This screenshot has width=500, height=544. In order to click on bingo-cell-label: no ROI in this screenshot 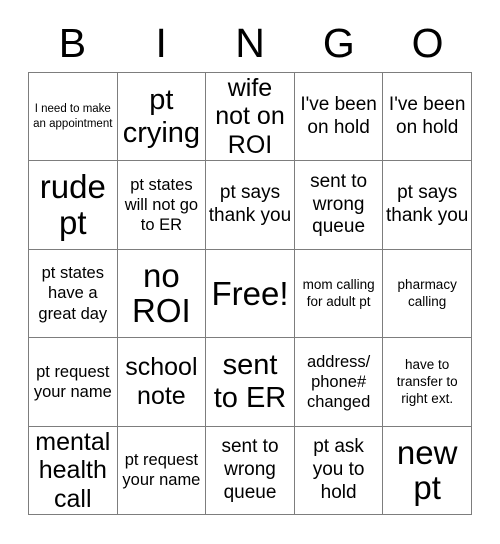, I will do `click(161, 293)`.